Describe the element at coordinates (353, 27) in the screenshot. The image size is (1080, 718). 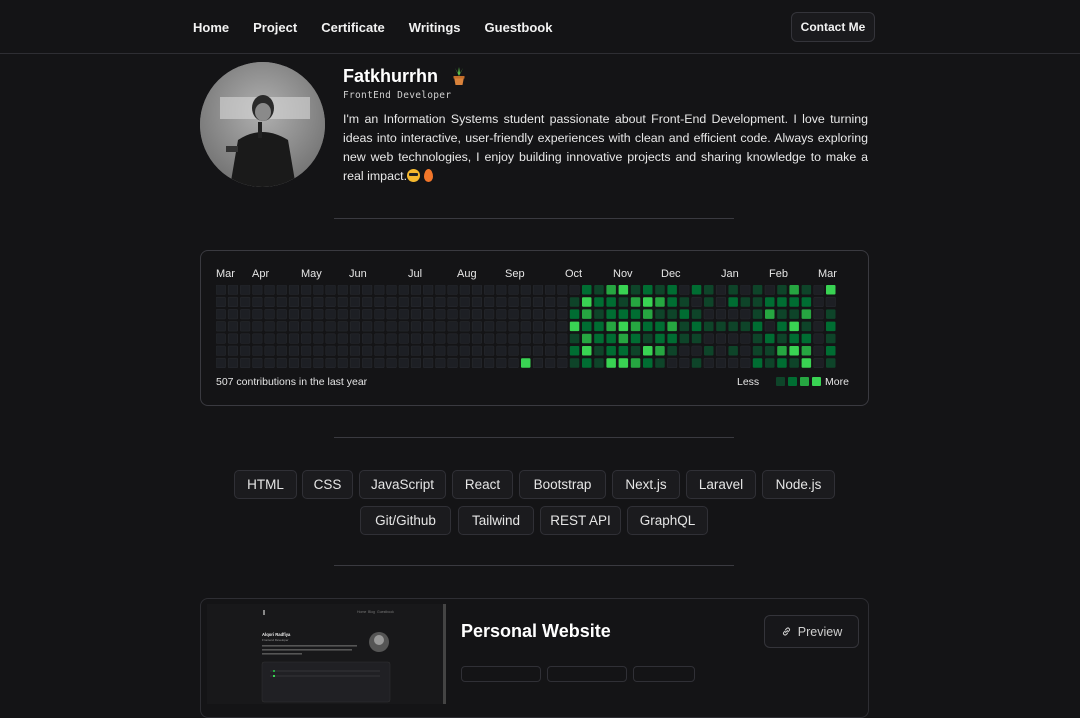
I see `nav-certificate-link: Certificate` at that location.